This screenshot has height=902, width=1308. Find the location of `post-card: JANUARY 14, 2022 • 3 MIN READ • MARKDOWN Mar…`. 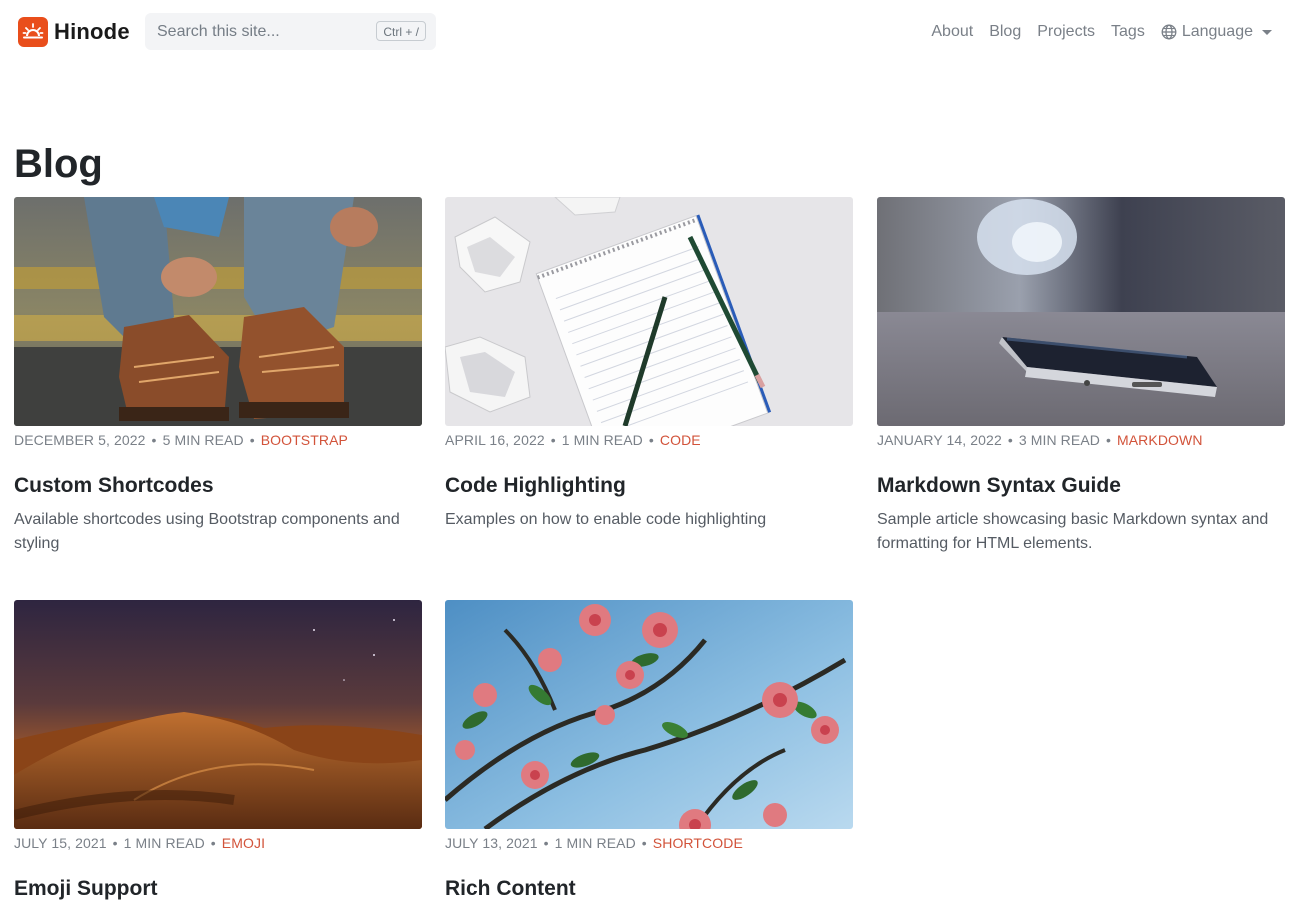

post-card: JANUARY 14, 2022 • 3 MIN READ • MARKDOWN Mar… is located at coordinates (1081, 376).